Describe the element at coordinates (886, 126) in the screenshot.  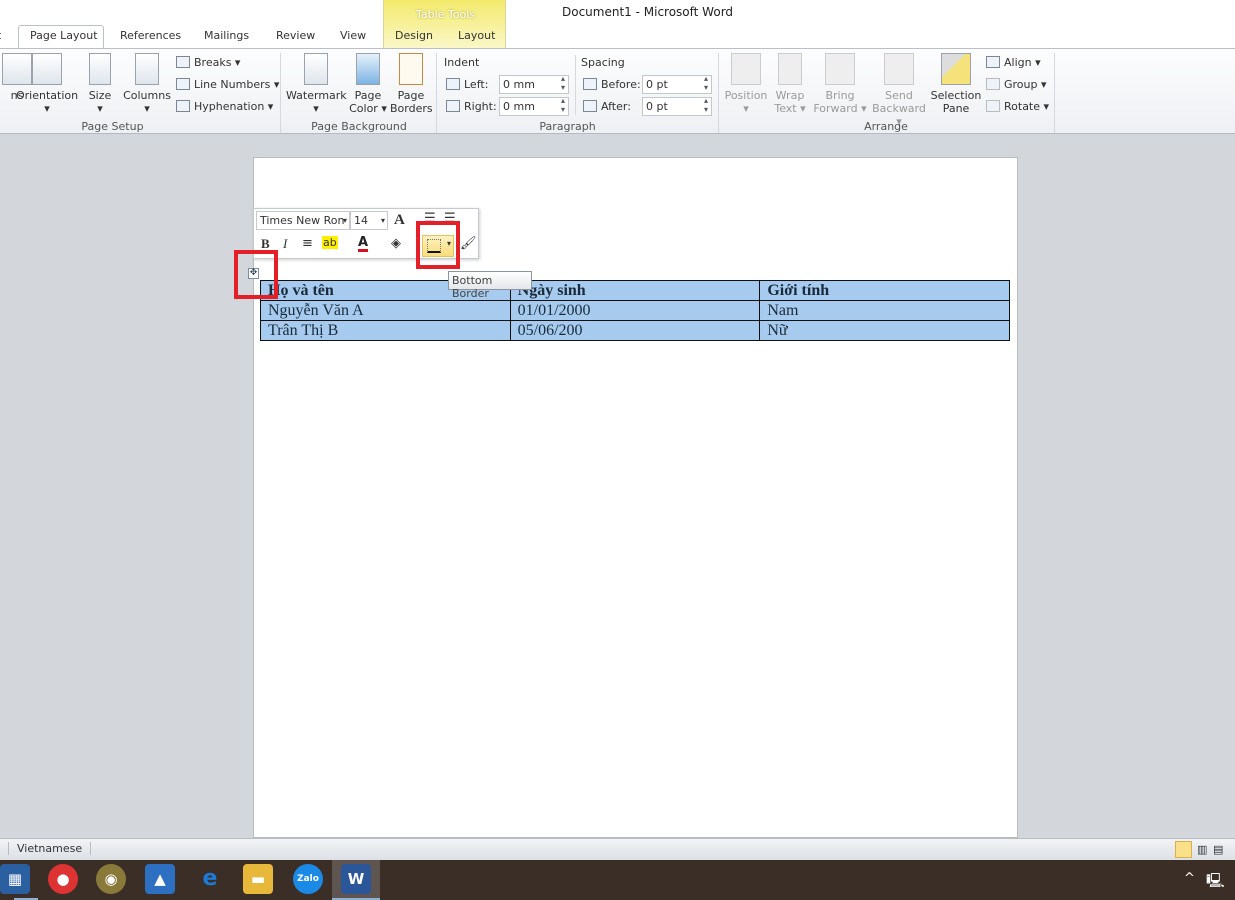
I see `arrange-group-label: Arrange` at that location.